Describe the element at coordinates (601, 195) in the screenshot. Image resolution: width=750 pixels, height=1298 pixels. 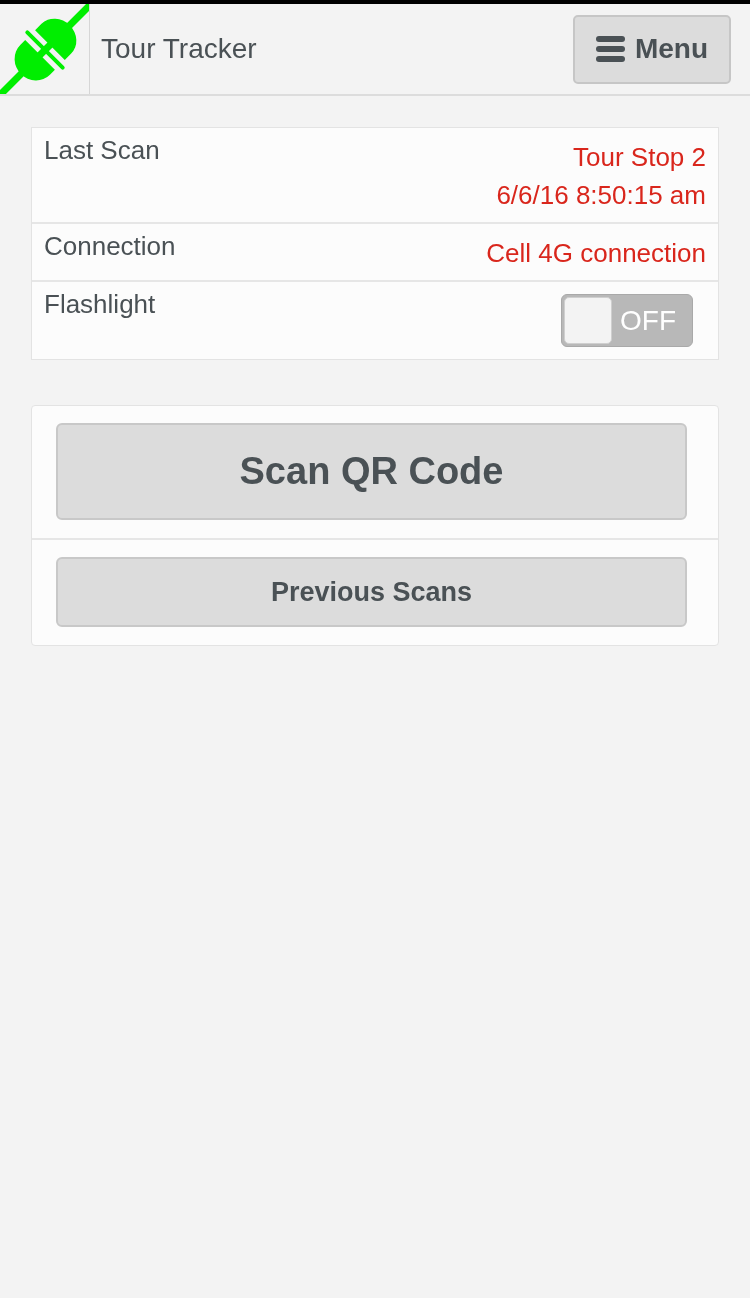
I see `status-value: 6/6/16 8:50:15 am` at that location.